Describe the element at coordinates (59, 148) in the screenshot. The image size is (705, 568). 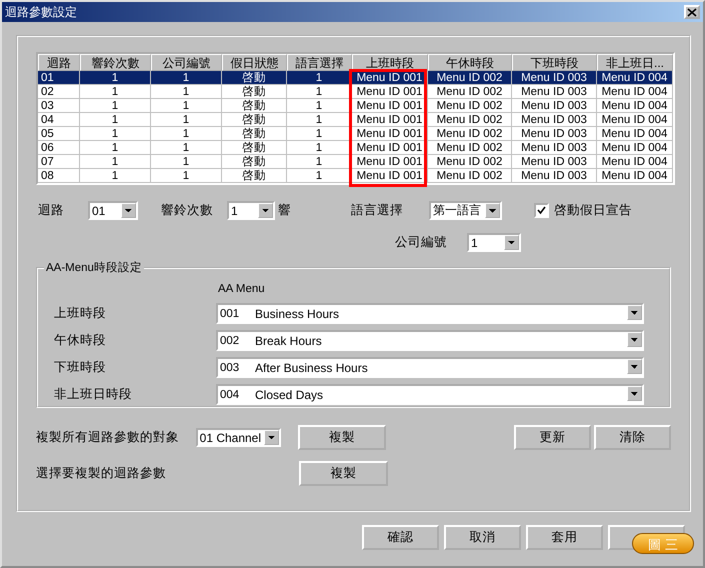
I see `table-cell: 06` at that location.